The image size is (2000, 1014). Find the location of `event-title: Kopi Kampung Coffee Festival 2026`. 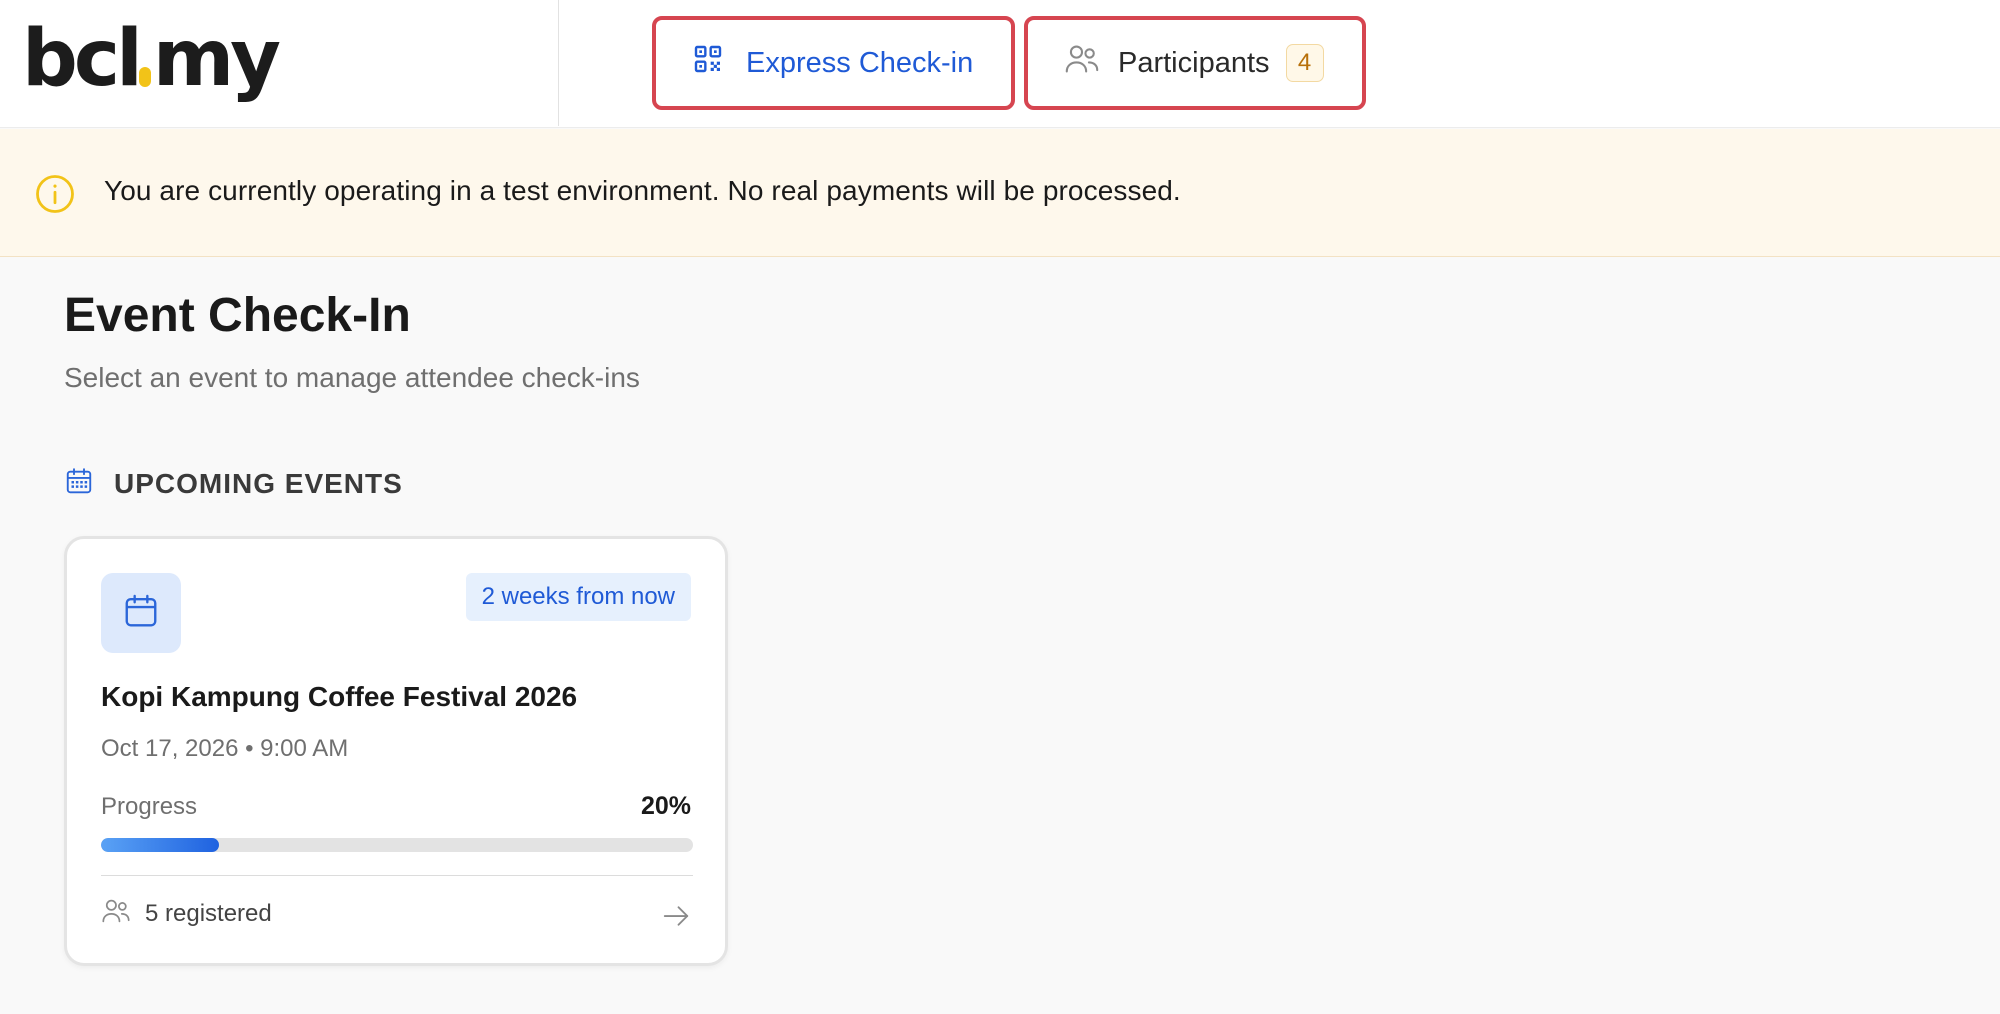

event-title: Kopi Kampung Coffee Festival 2026 is located at coordinates (339, 696).